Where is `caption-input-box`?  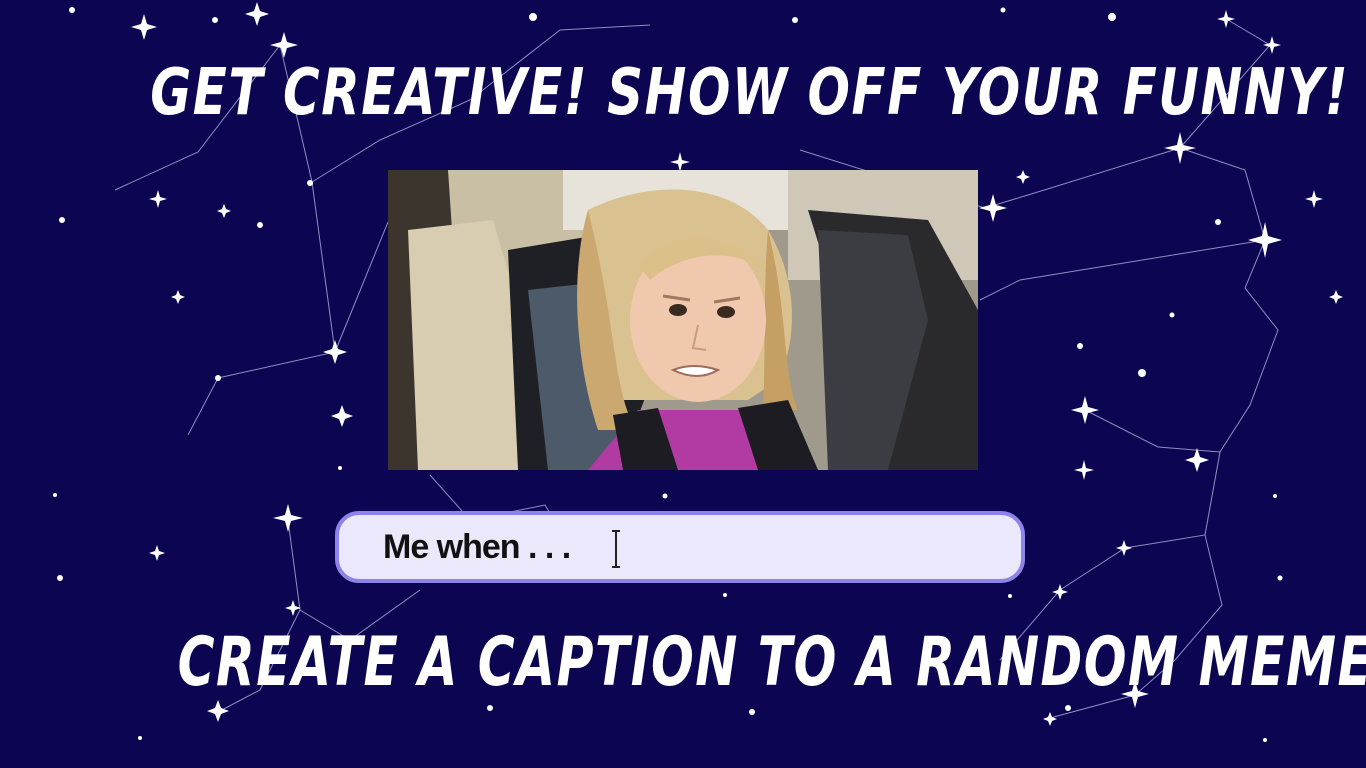
caption-input-box is located at coordinates (680, 547).